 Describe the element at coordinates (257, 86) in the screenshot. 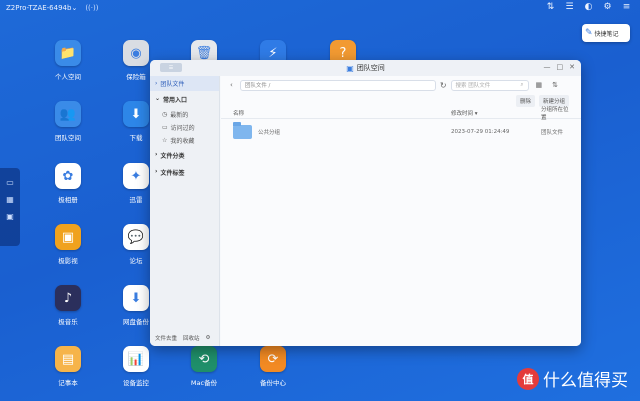

I see `path-text: 团队文件 /` at that location.